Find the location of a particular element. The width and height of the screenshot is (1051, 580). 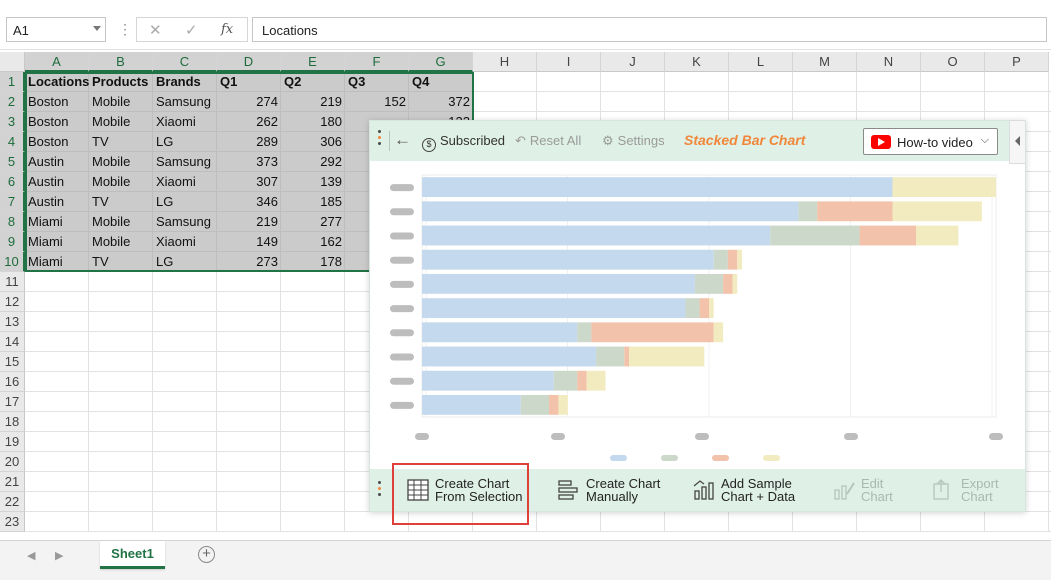

cell-b5: Mobile is located at coordinates (121, 162).